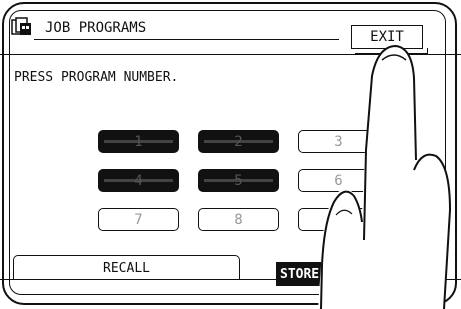 The image size is (461, 309). I want to click on tab-store: STORE, so click(360, 274).